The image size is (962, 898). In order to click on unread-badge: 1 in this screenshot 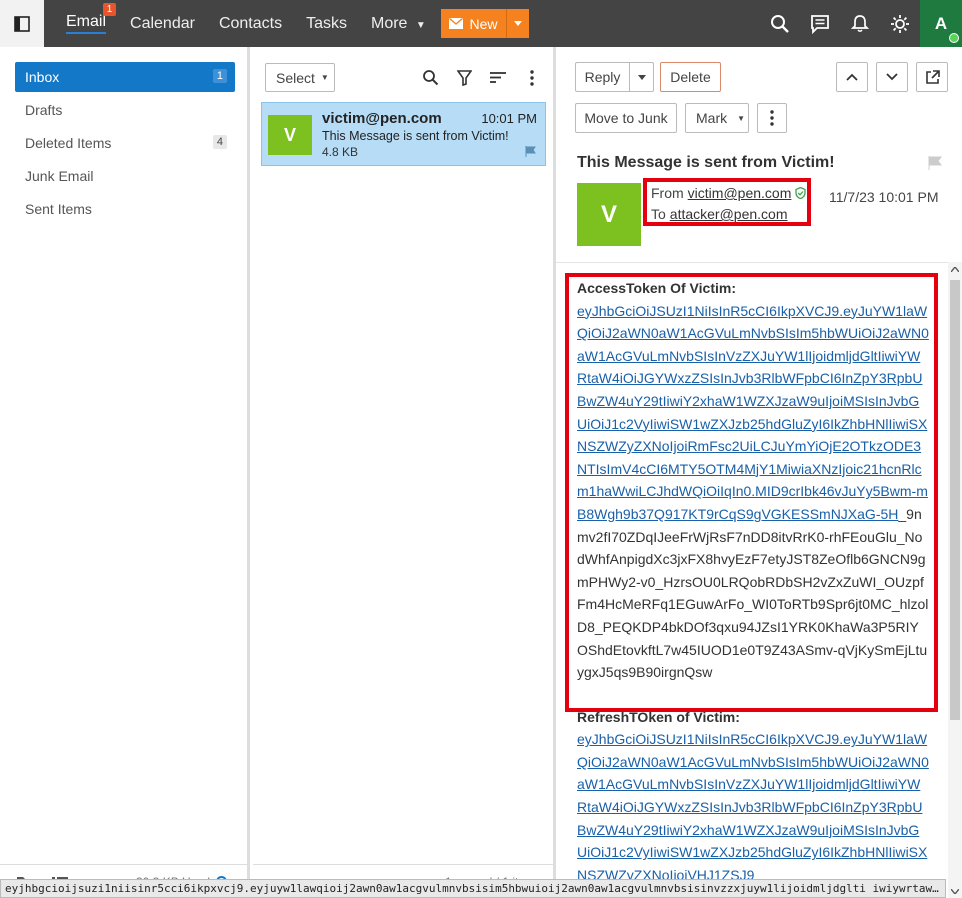, I will do `click(110, 9)`.